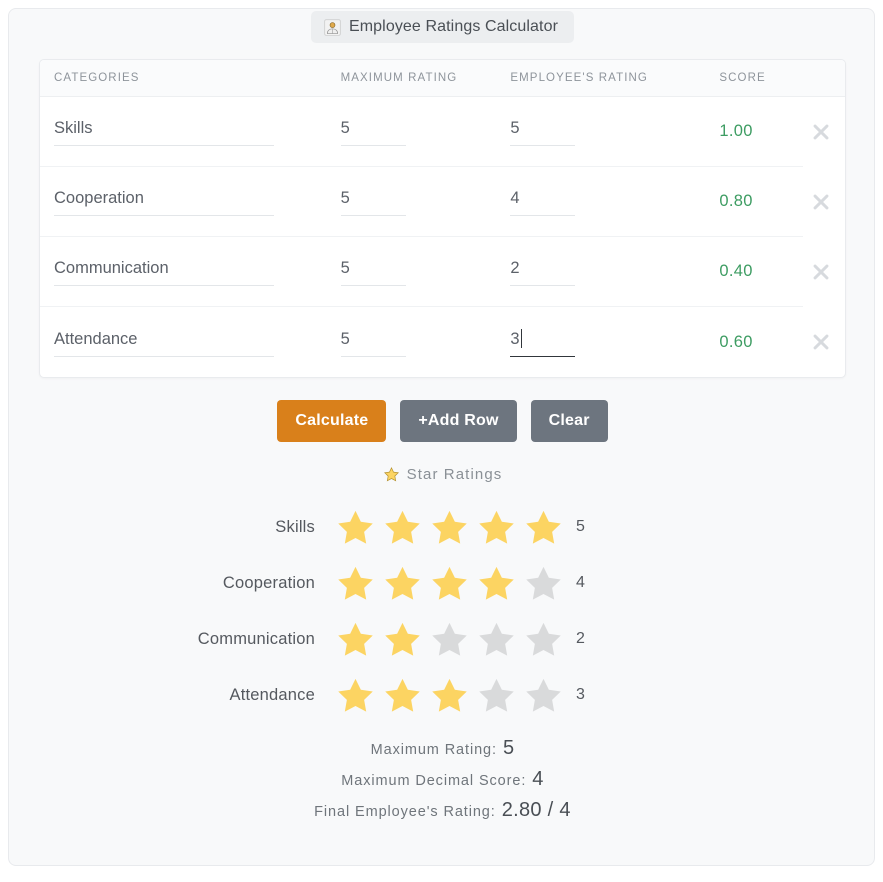 The height and width of the screenshot is (882, 883). What do you see at coordinates (453, 26) in the screenshot?
I see `window-title: Employee Ratings Calculator` at bounding box center [453, 26].